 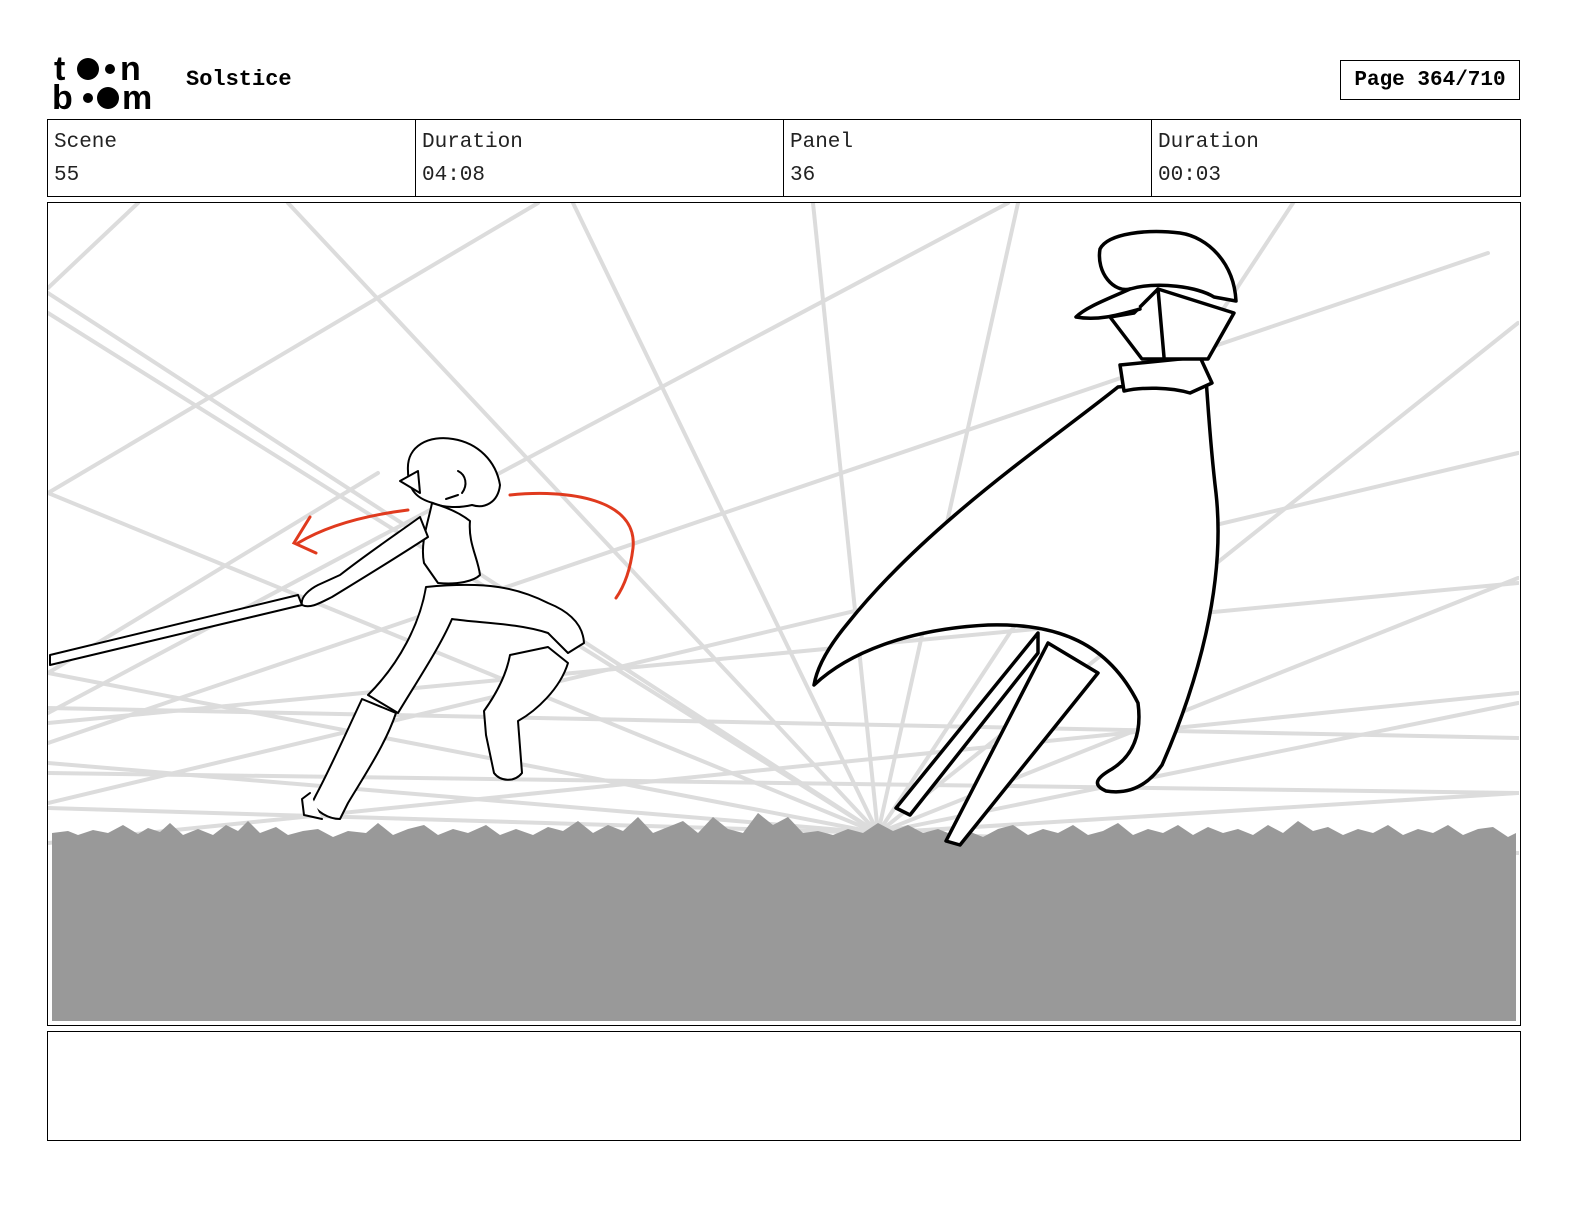 What do you see at coordinates (1025, 538) in the screenshot?
I see `cloaked-figure` at bounding box center [1025, 538].